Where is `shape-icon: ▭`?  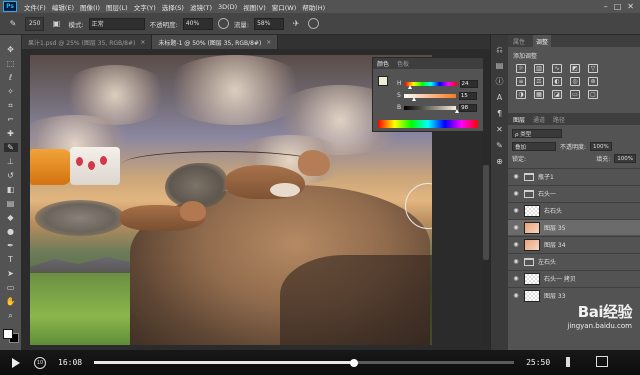
shape-icon: ▭ is located at coordinates (11, 287).